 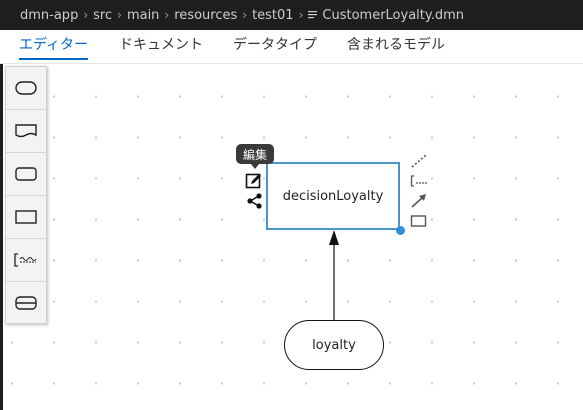 What do you see at coordinates (400, 230) in the screenshot?
I see `resize-handle` at bounding box center [400, 230].